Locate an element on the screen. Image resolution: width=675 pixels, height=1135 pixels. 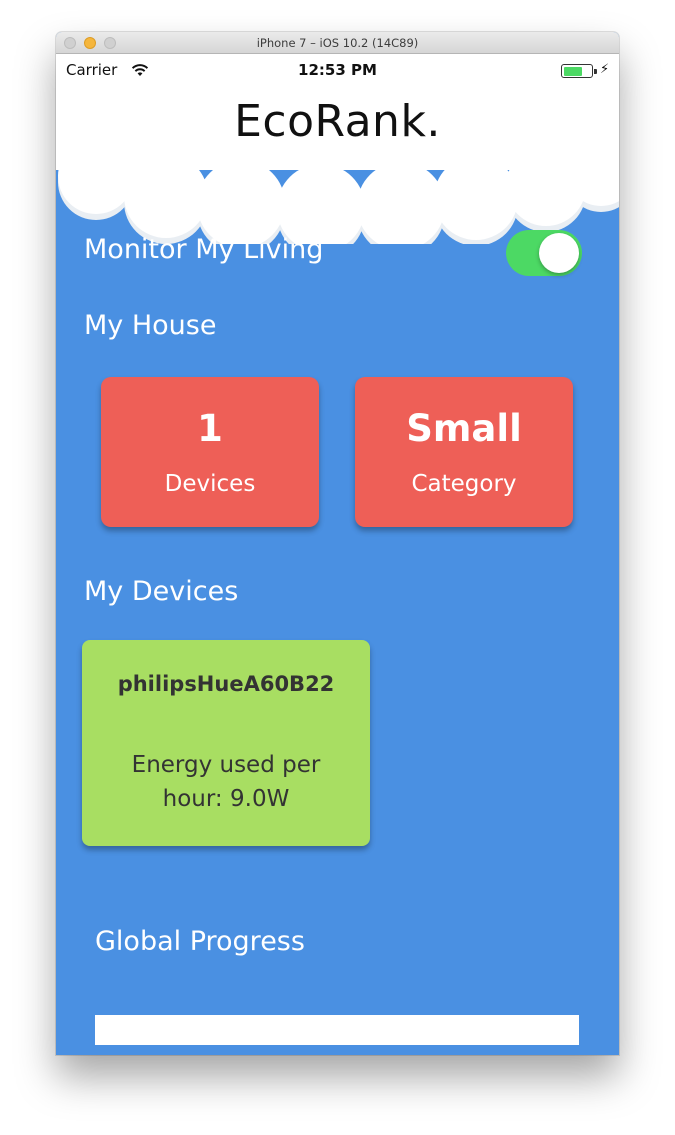
devices-count-value: 1 is located at coordinates (210, 428).